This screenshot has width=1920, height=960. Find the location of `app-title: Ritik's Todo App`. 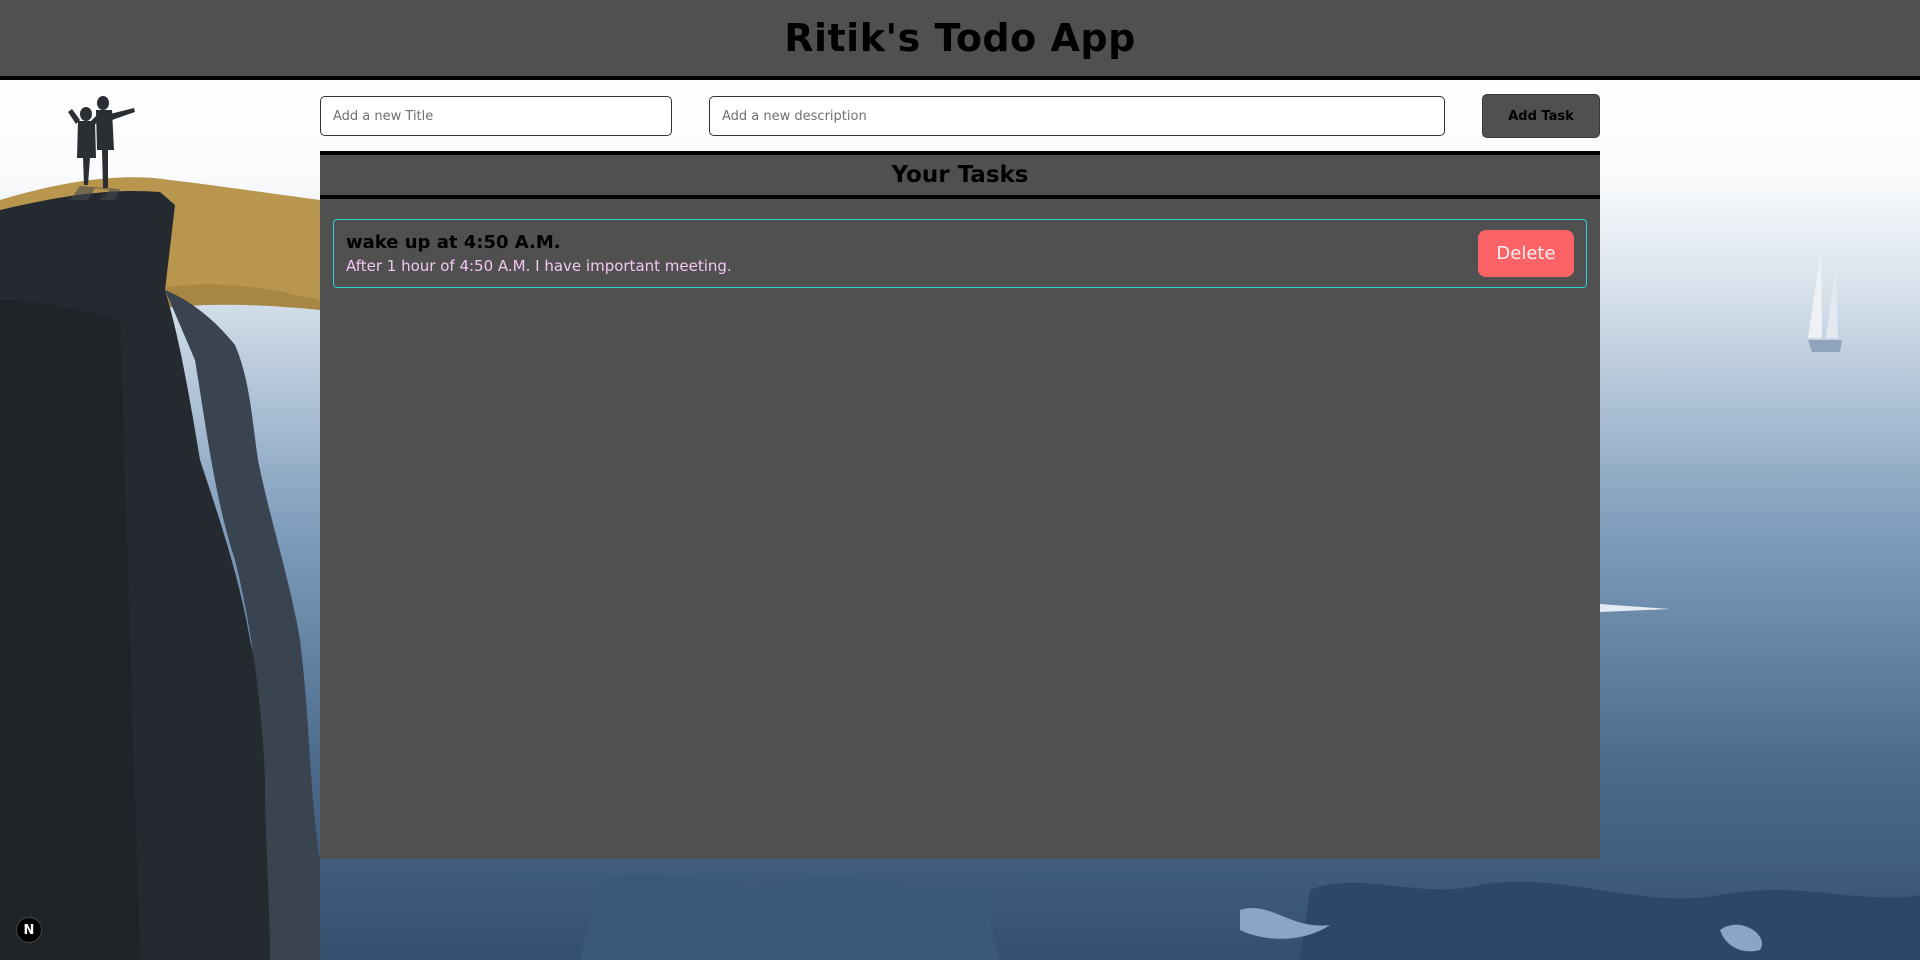

app-title: Ritik's Todo App is located at coordinates (960, 38).